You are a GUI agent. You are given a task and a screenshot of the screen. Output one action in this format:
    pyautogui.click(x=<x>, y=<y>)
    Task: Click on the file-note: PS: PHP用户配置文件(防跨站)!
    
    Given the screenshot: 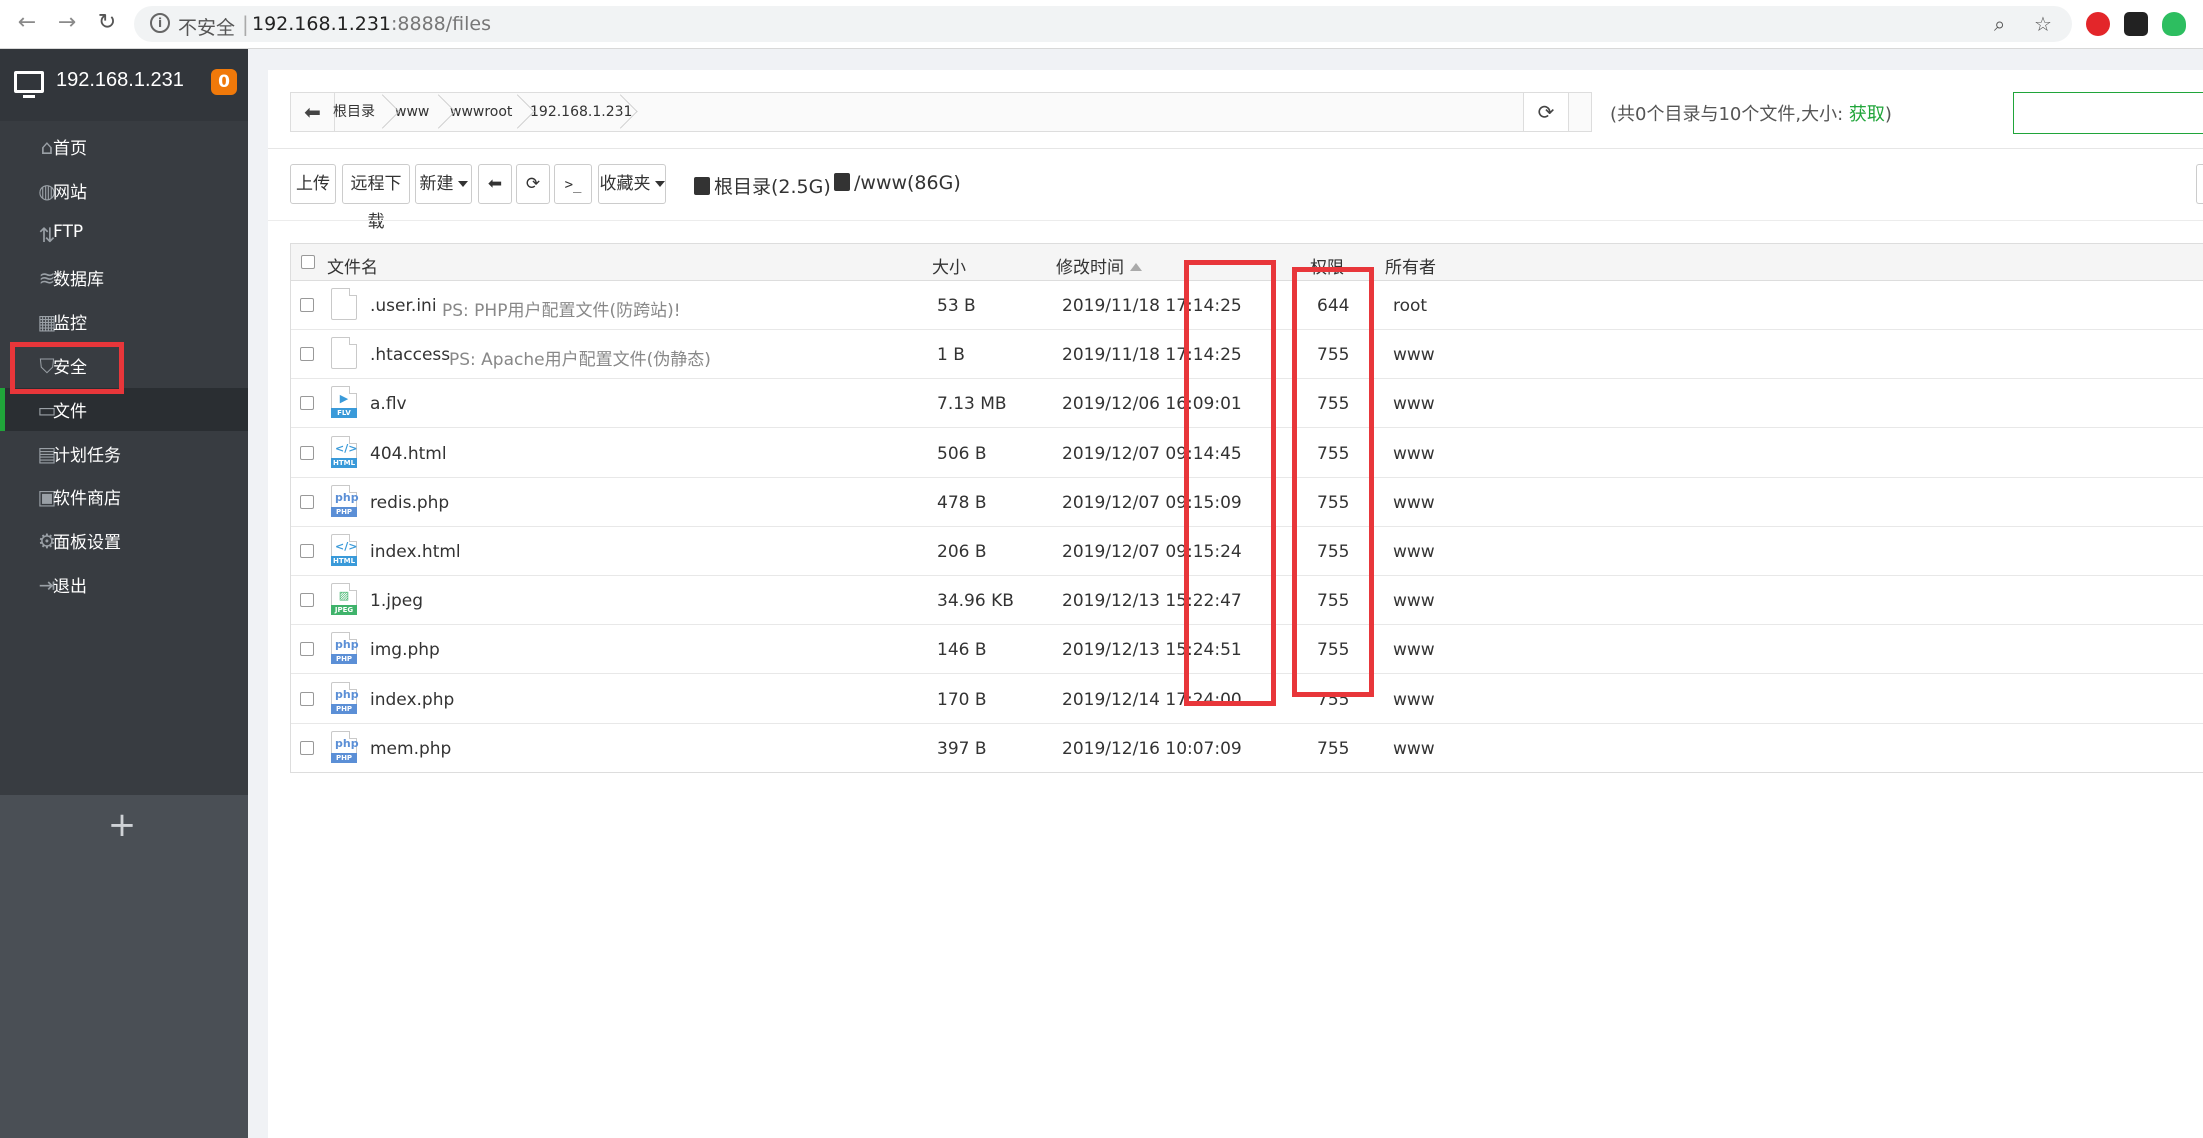 What is the action you would take?
    pyautogui.click(x=561, y=311)
    